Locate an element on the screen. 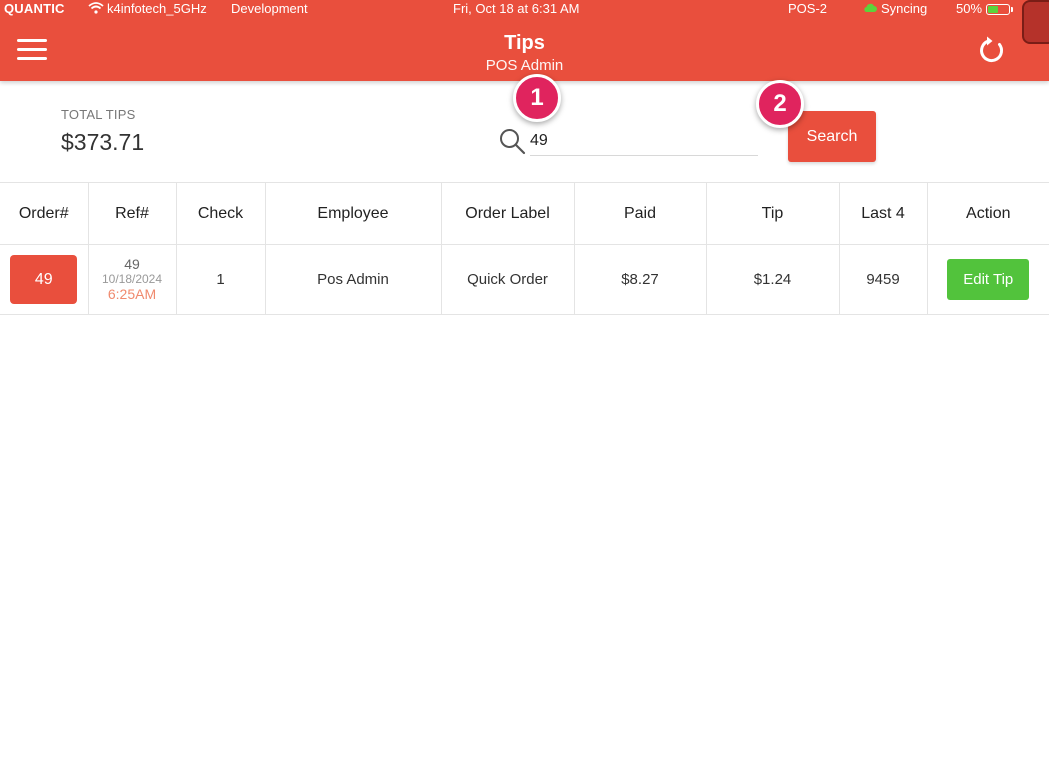  battery-percent: 50% is located at coordinates (969, 8).